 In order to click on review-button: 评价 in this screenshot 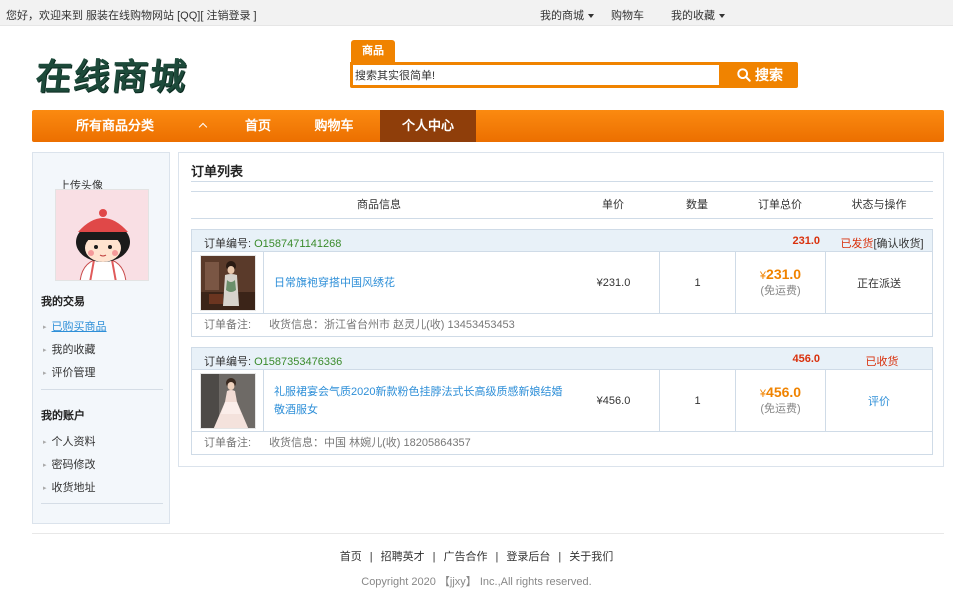, I will do `click(879, 401)`.